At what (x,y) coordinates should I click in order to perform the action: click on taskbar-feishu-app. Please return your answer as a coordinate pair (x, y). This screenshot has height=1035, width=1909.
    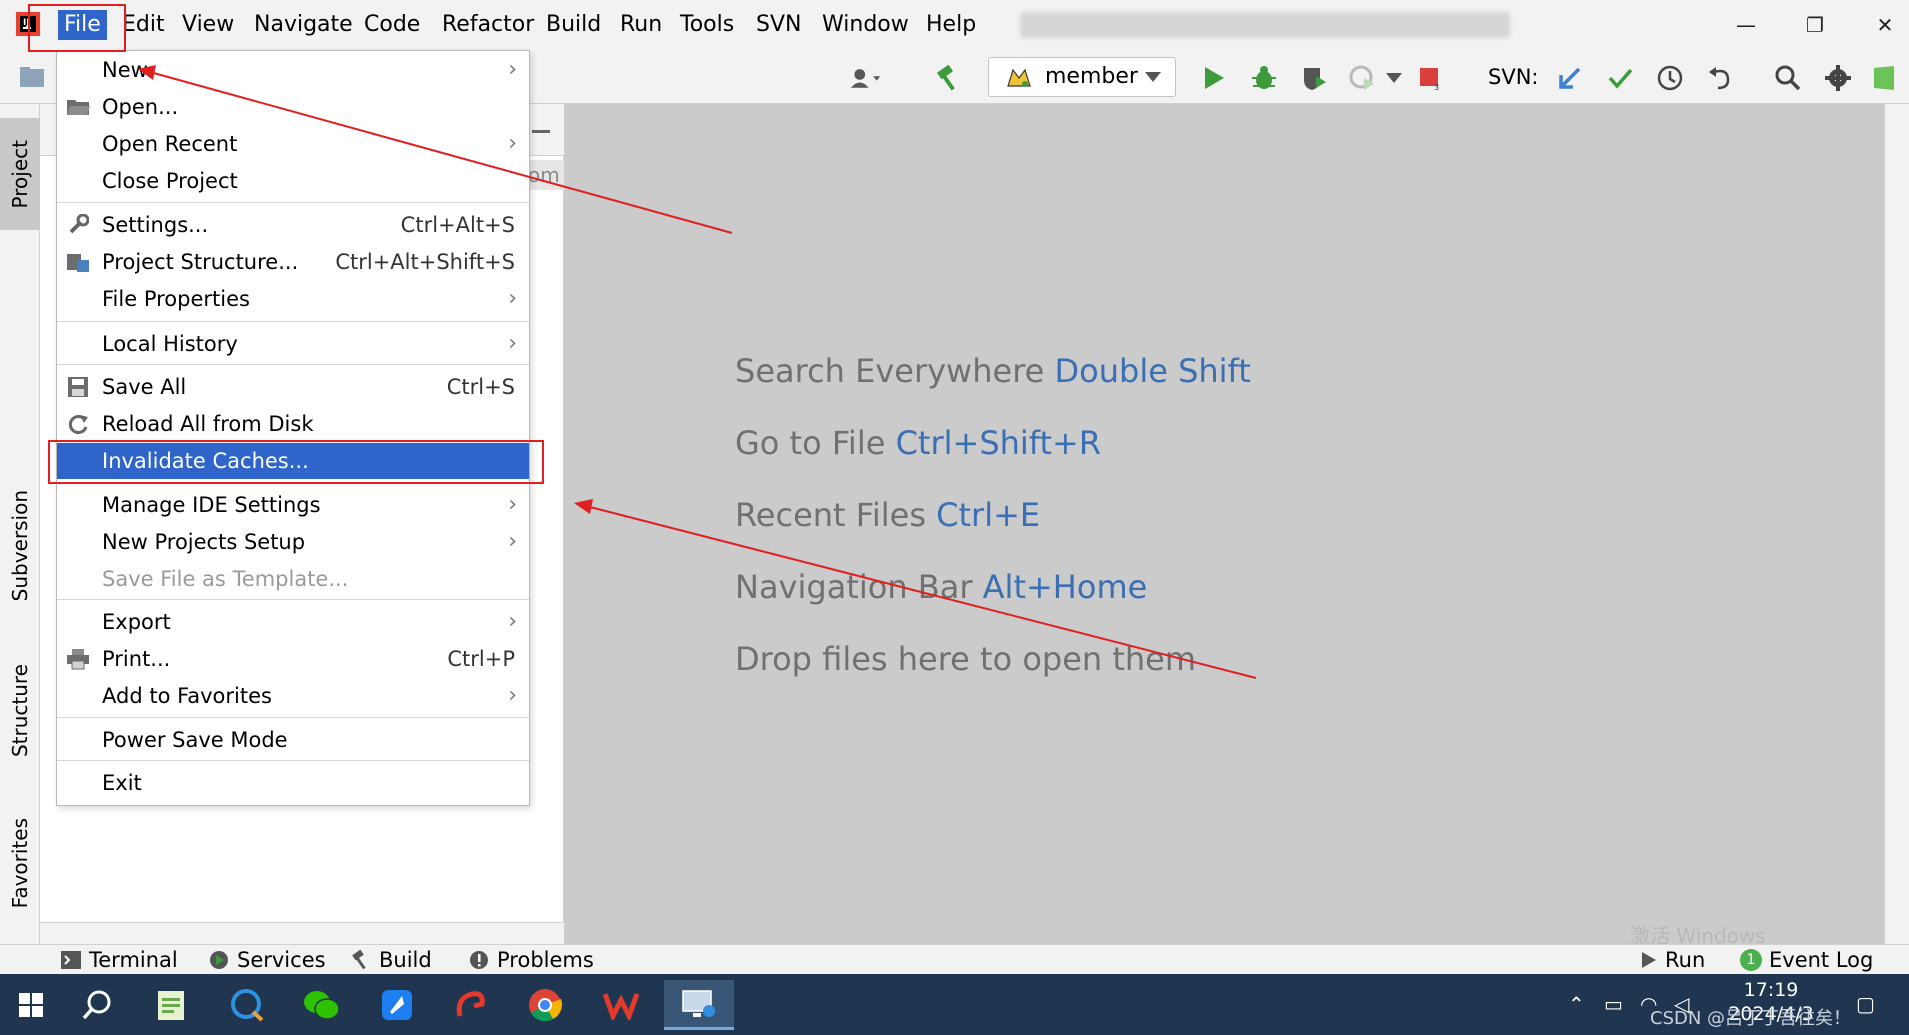
    Looking at the image, I should click on (397, 1005).